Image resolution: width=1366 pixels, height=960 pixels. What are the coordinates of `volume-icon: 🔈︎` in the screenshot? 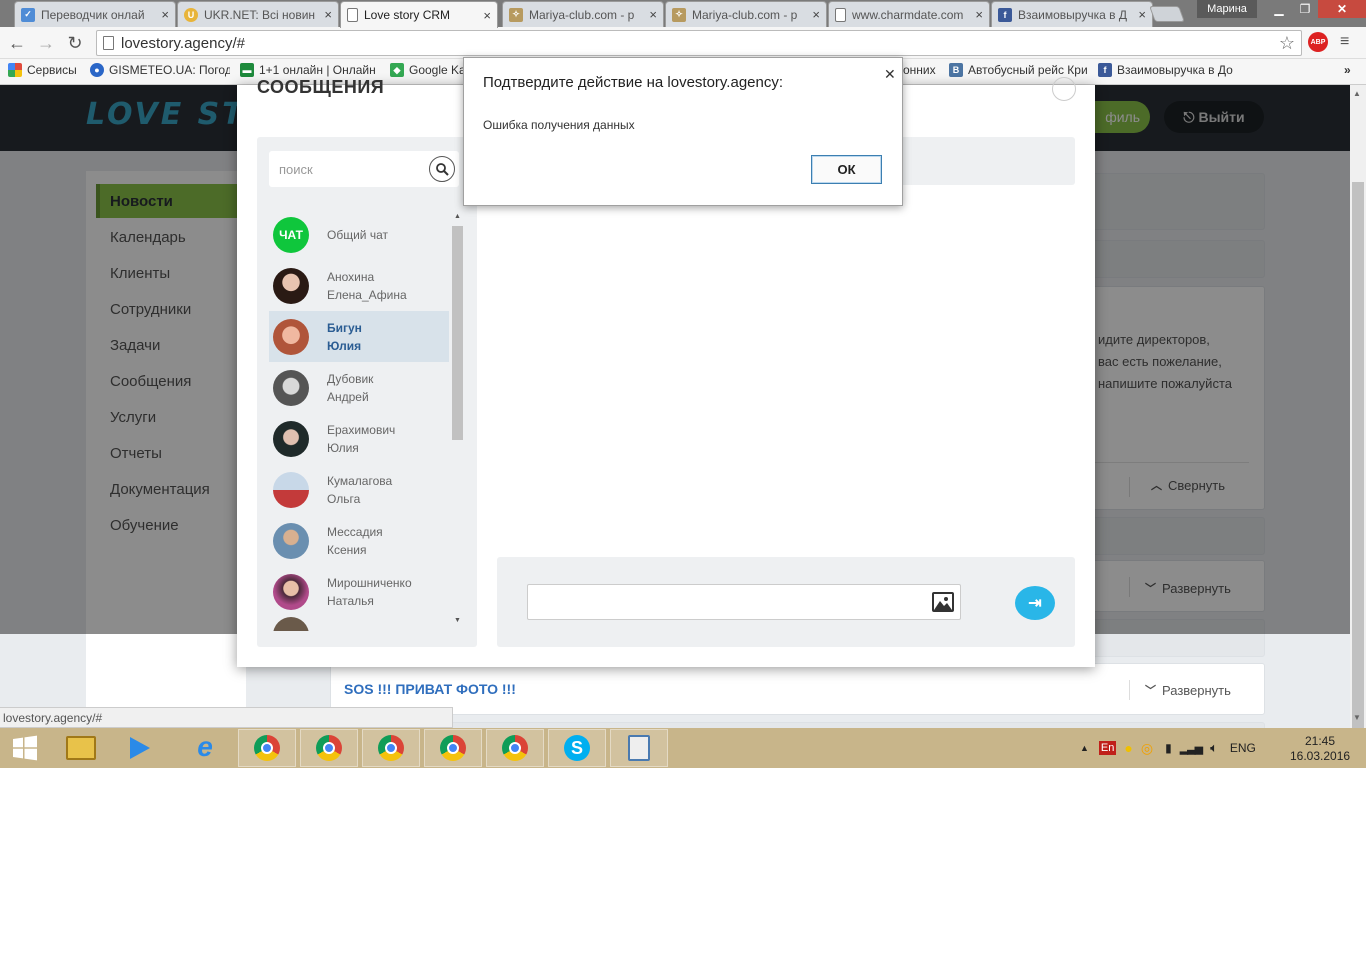 It's located at (1214, 748).